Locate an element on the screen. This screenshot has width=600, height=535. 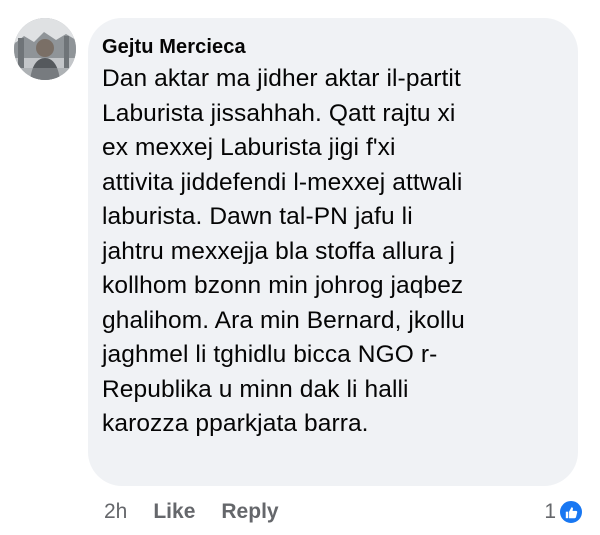
avatar is located at coordinates (45, 49).